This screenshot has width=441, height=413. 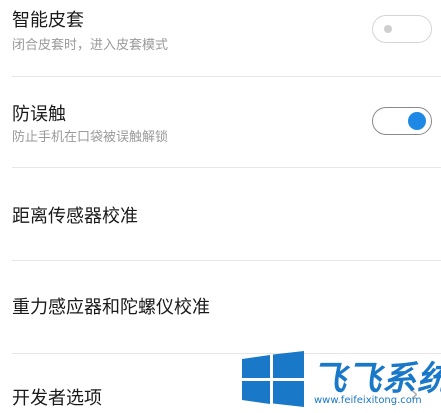 I want to click on anti-mistouch-subtitle: 防止手机在口袋被误触解锁, so click(x=90, y=137).